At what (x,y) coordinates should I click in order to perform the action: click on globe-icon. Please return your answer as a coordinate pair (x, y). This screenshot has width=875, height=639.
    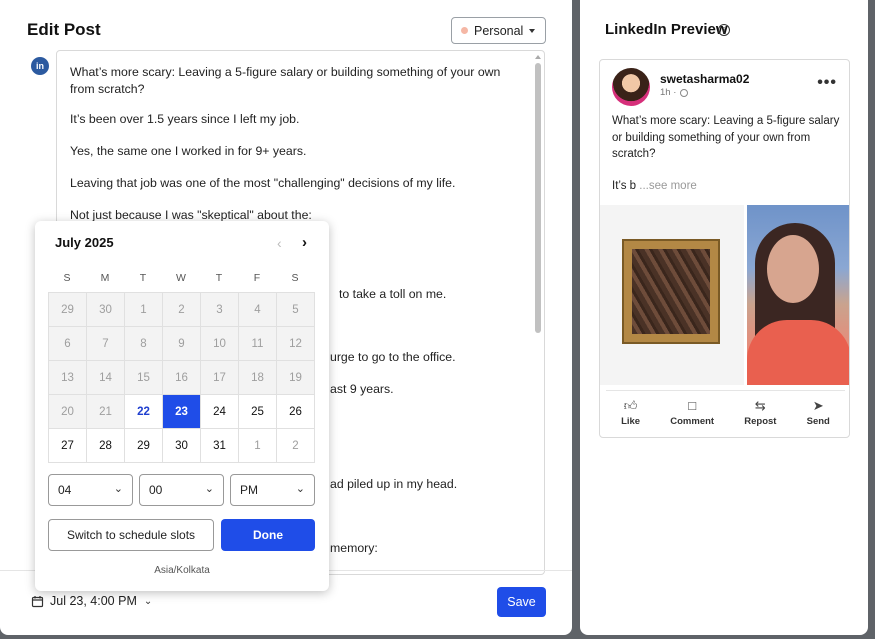
    Looking at the image, I should click on (684, 92).